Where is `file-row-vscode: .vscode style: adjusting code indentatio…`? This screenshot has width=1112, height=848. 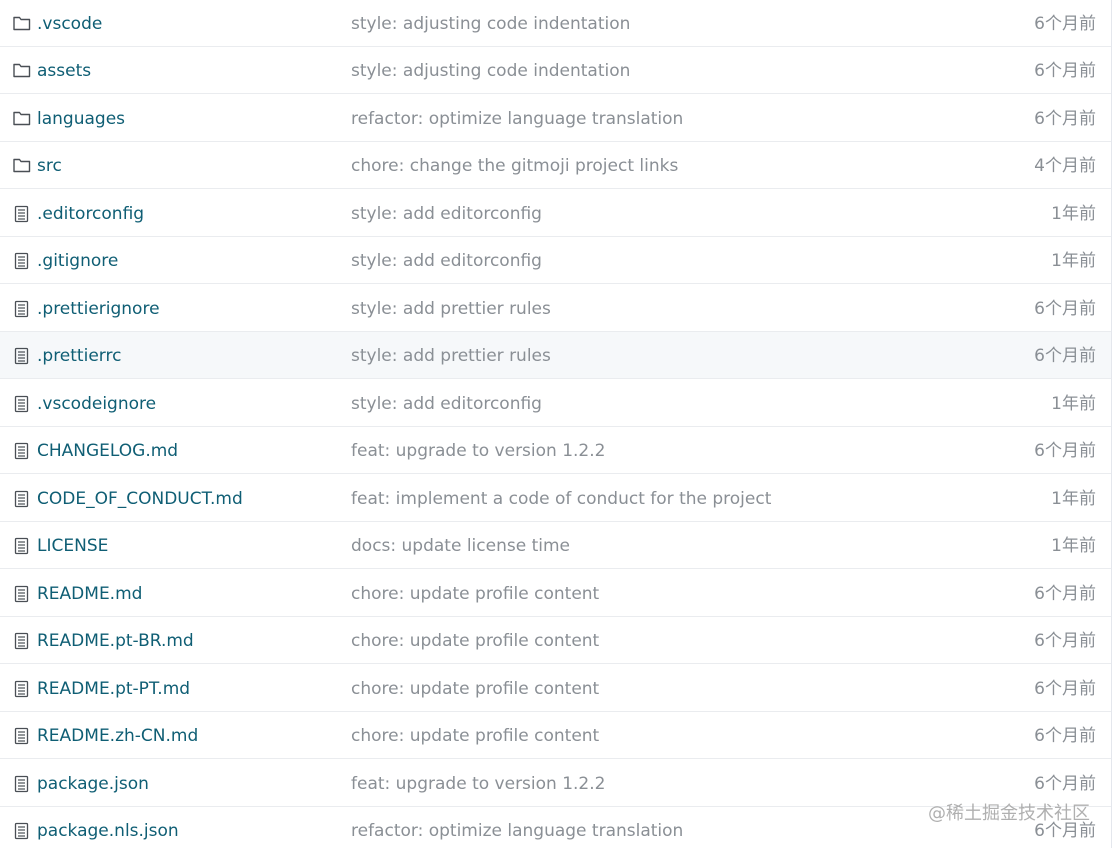 file-row-vscode: .vscode style: adjusting code indentatio… is located at coordinates (555, 23).